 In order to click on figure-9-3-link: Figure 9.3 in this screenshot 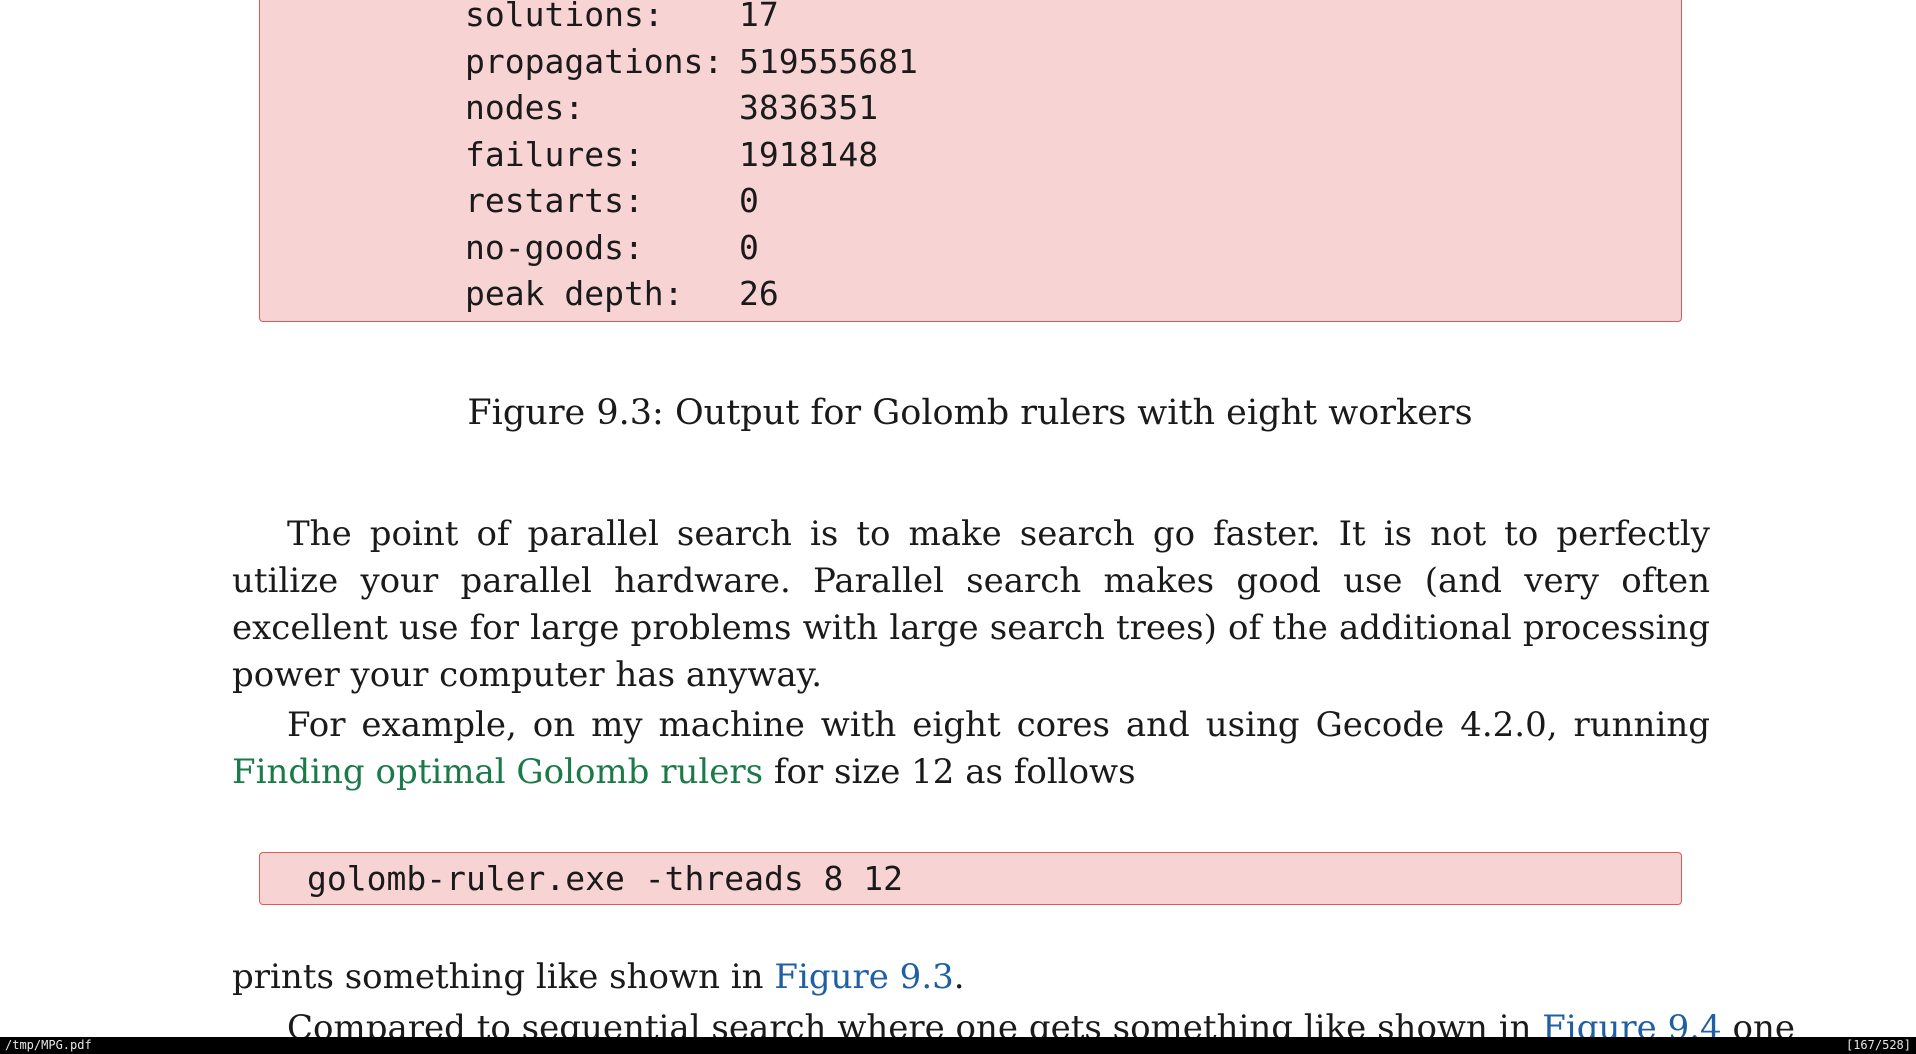, I will do `click(863, 977)`.